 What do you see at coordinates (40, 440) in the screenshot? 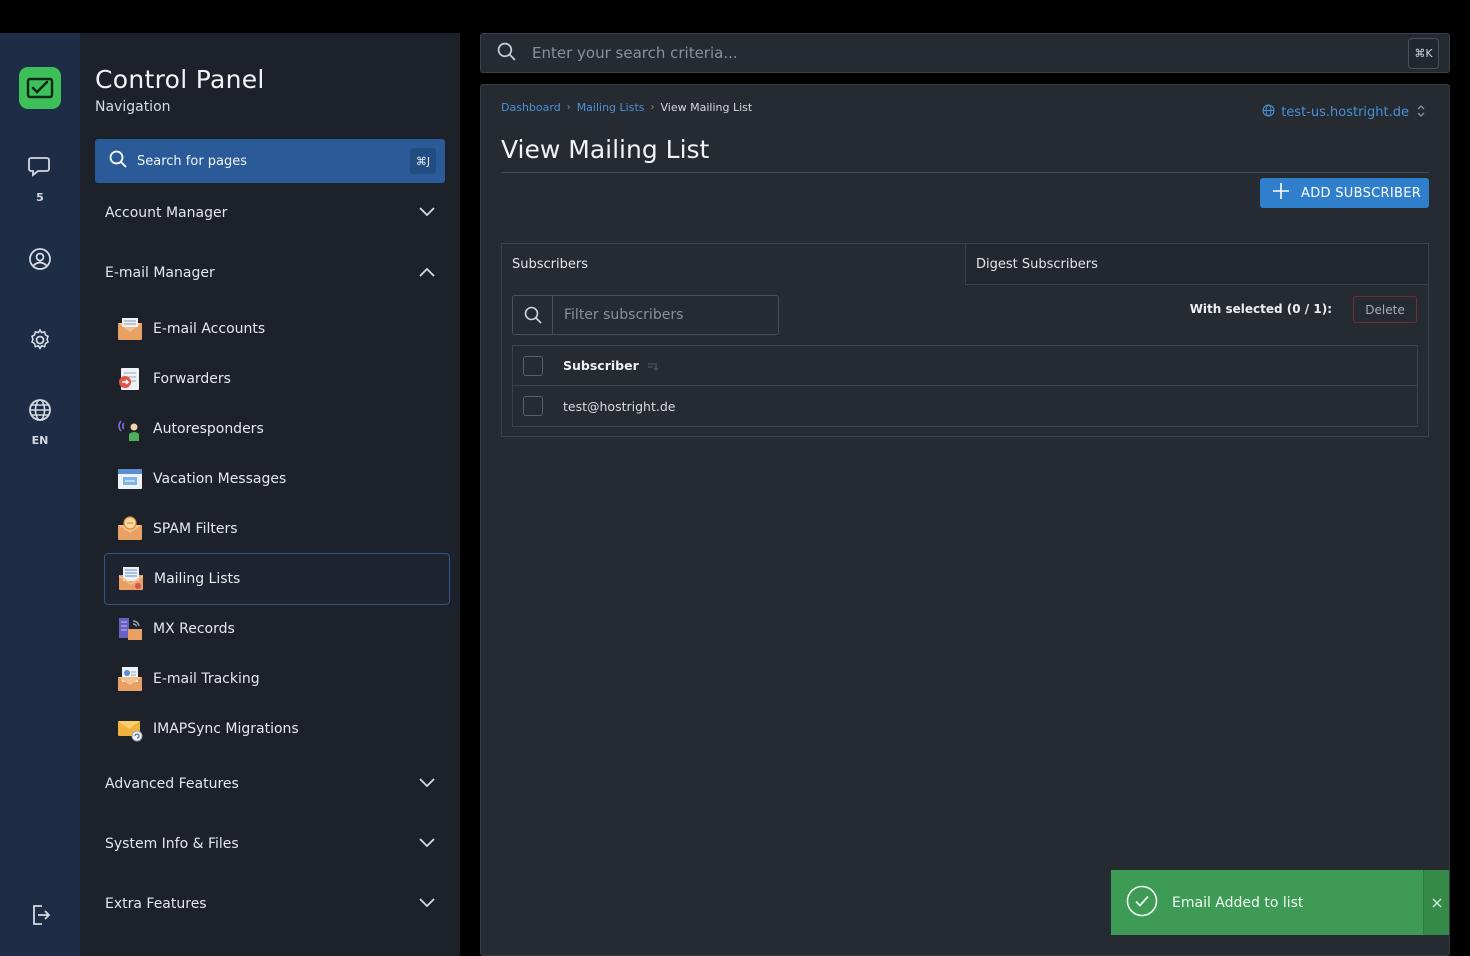
I see `language-code: EN` at bounding box center [40, 440].